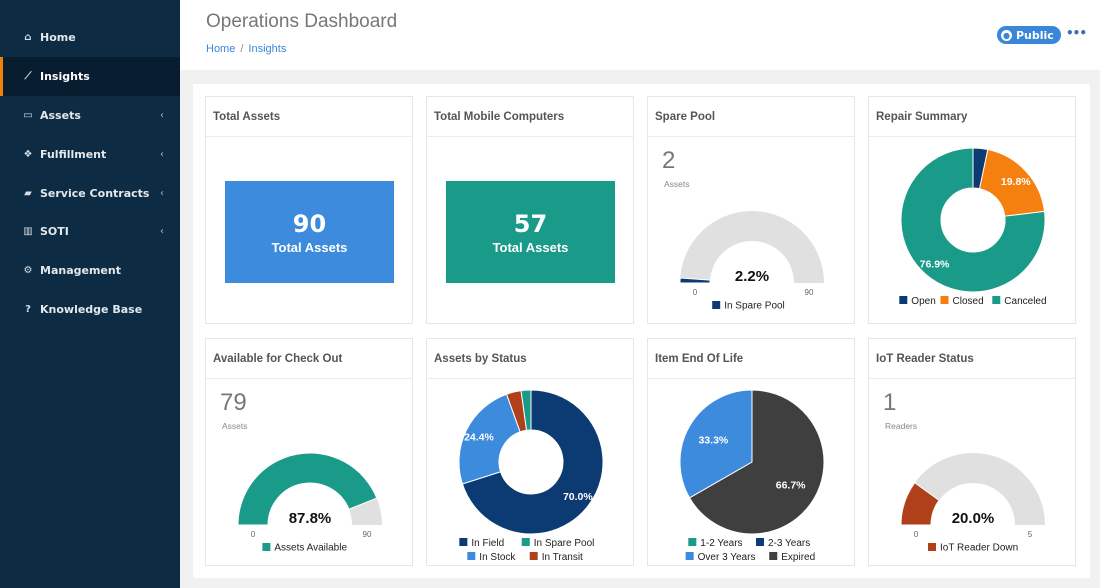  Describe the element at coordinates (720, 557) in the screenshot. I see `legend-item-over-3-years: Over 3 Years` at that location.